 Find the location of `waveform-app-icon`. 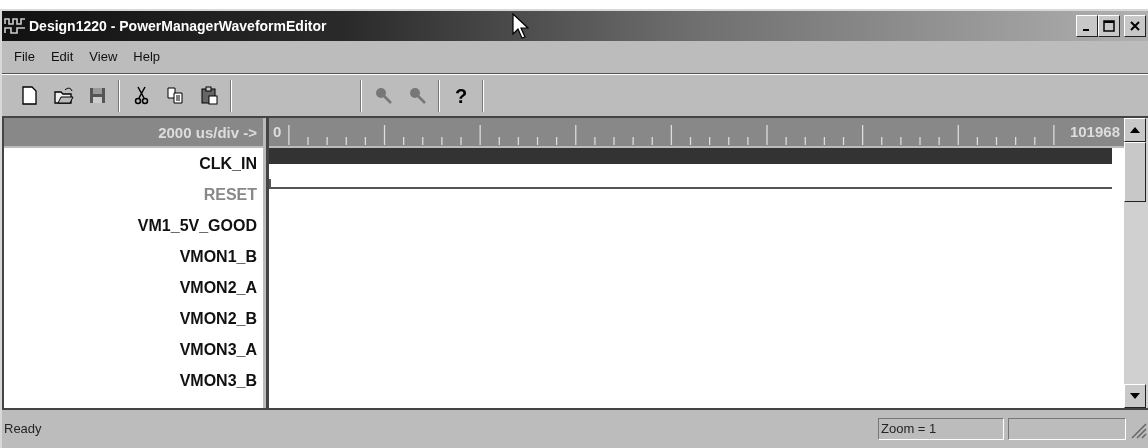

waveform-app-icon is located at coordinates (15, 26).